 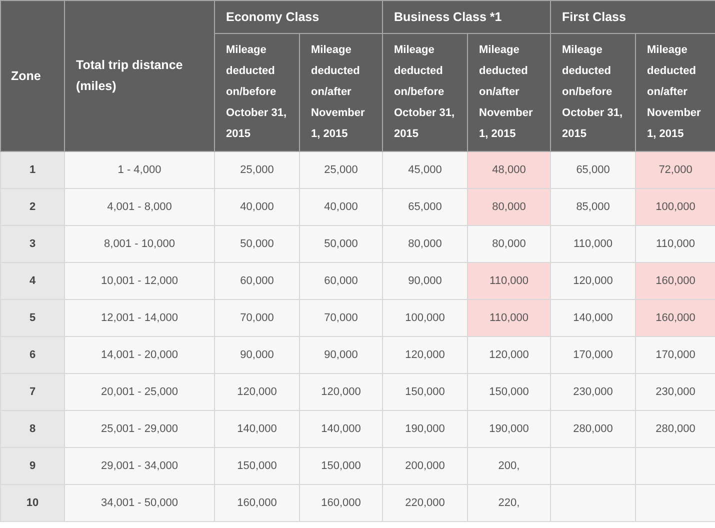 What do you see at coordinates (32, 207) in the screenshot?
I see `zone-cell: 2` at bounding box center [32, 207].